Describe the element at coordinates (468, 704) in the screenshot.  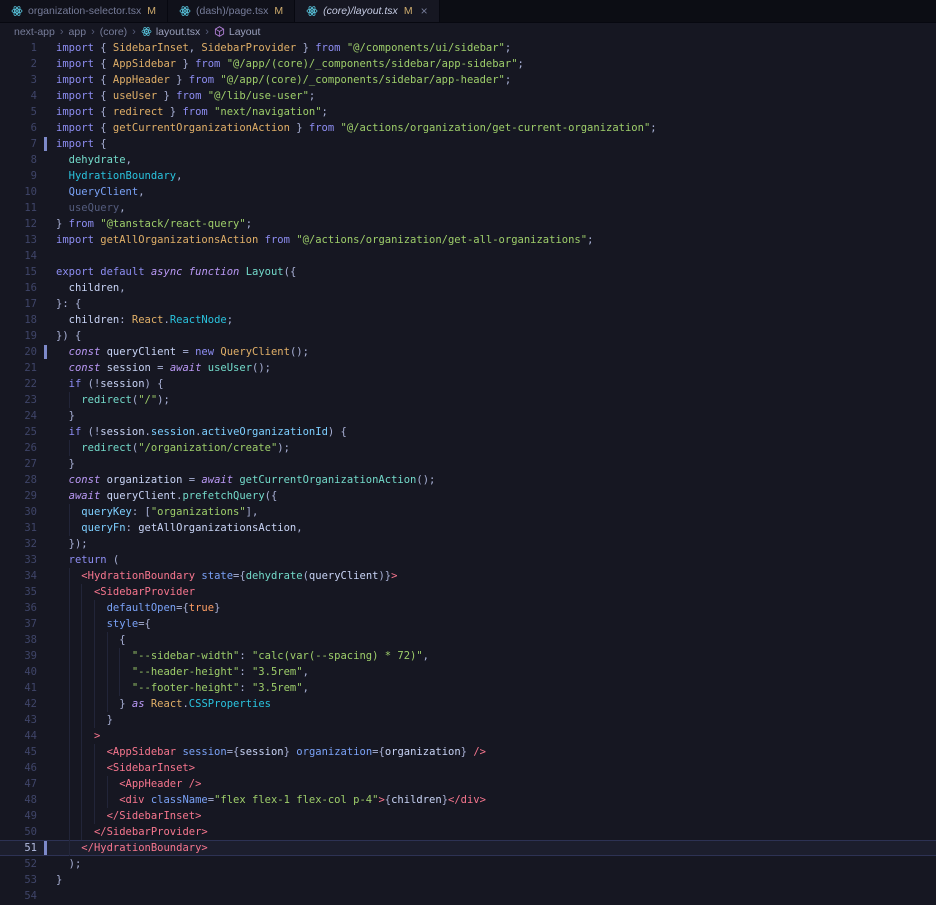
I see `code-line: 42 } as React.CSSProperties` at that location.